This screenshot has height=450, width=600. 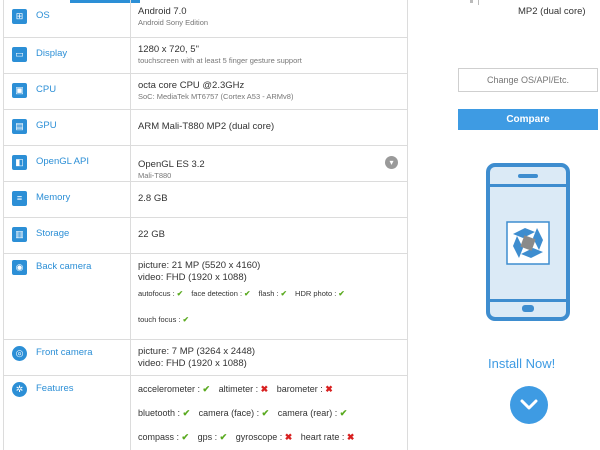 I want to click on feature-item: altimeter : ✖, so click(x=244, y=389).